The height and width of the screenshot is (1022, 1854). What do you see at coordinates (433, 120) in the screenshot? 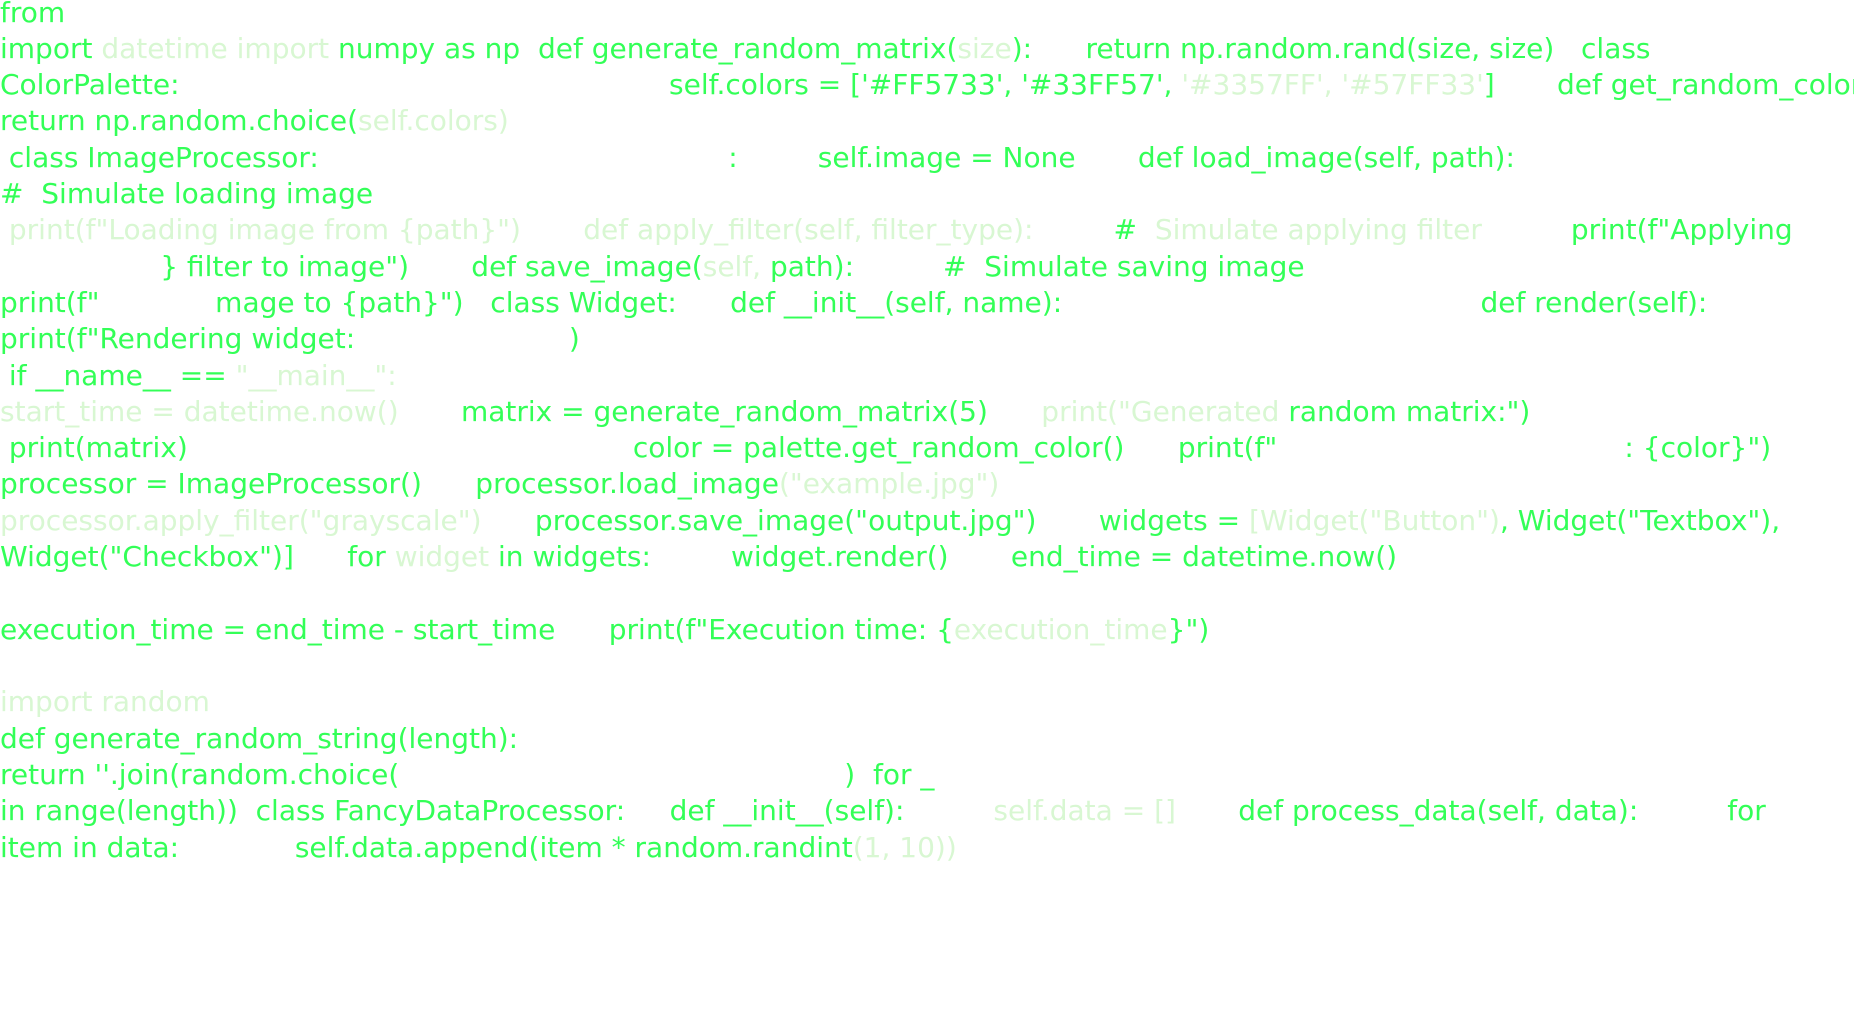
I see `code-segment: self.colors)` at bounding box center [433, 120].